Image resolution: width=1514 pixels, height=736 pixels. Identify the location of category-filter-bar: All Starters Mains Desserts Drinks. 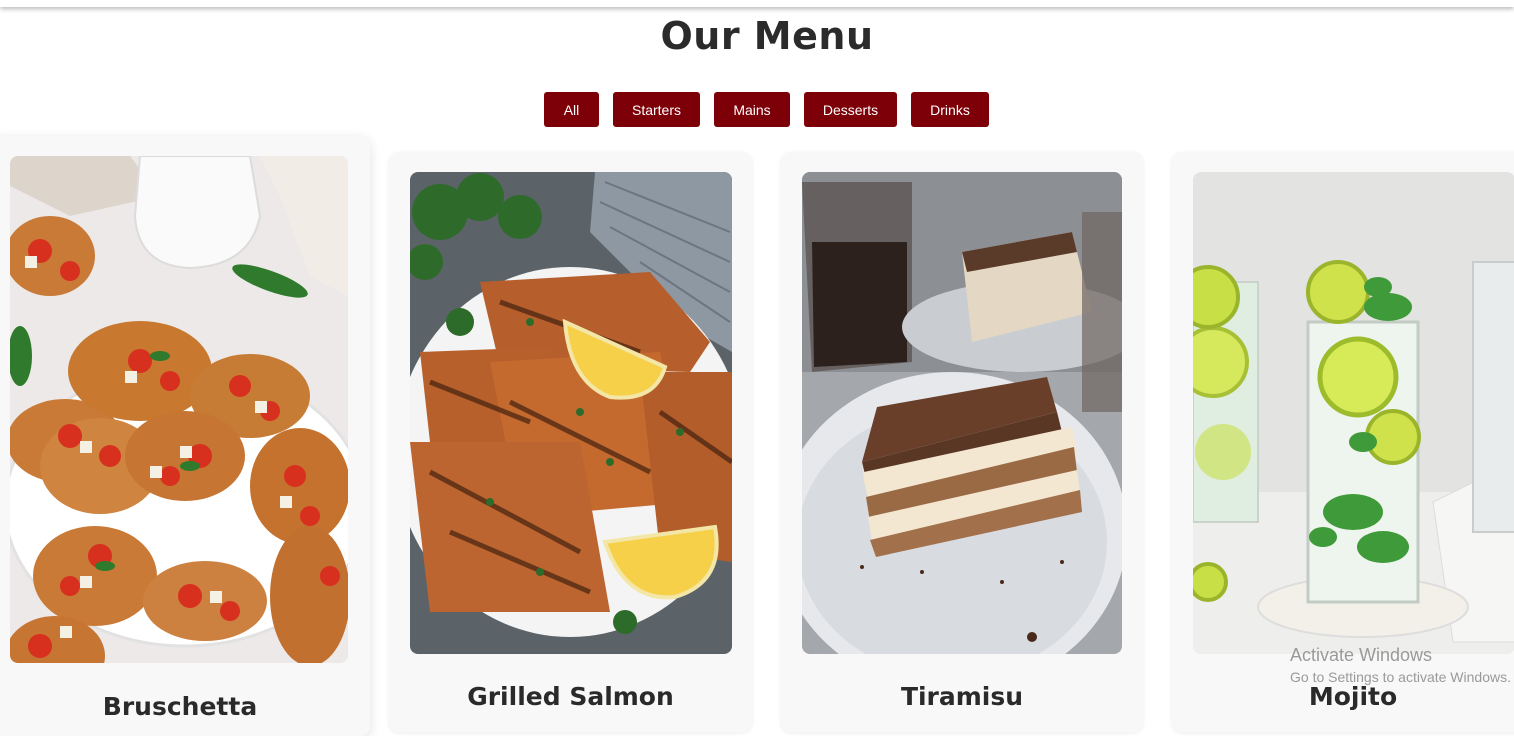
(766, 109).